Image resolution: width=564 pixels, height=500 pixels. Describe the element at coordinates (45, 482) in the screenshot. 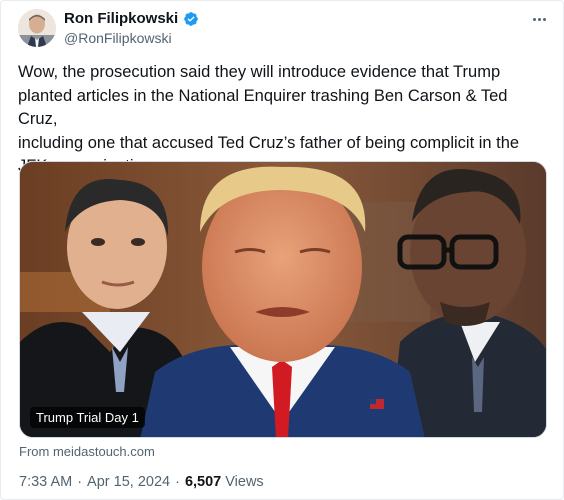

I see `tweet-time: 7:33 AM` at that location.